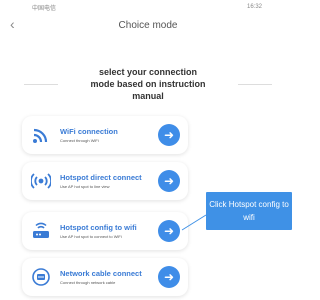 This screenshot has width=320, height=300. I want to click on instruction-tooltip: Click Hotspot config to wifi, so click(249, 211).